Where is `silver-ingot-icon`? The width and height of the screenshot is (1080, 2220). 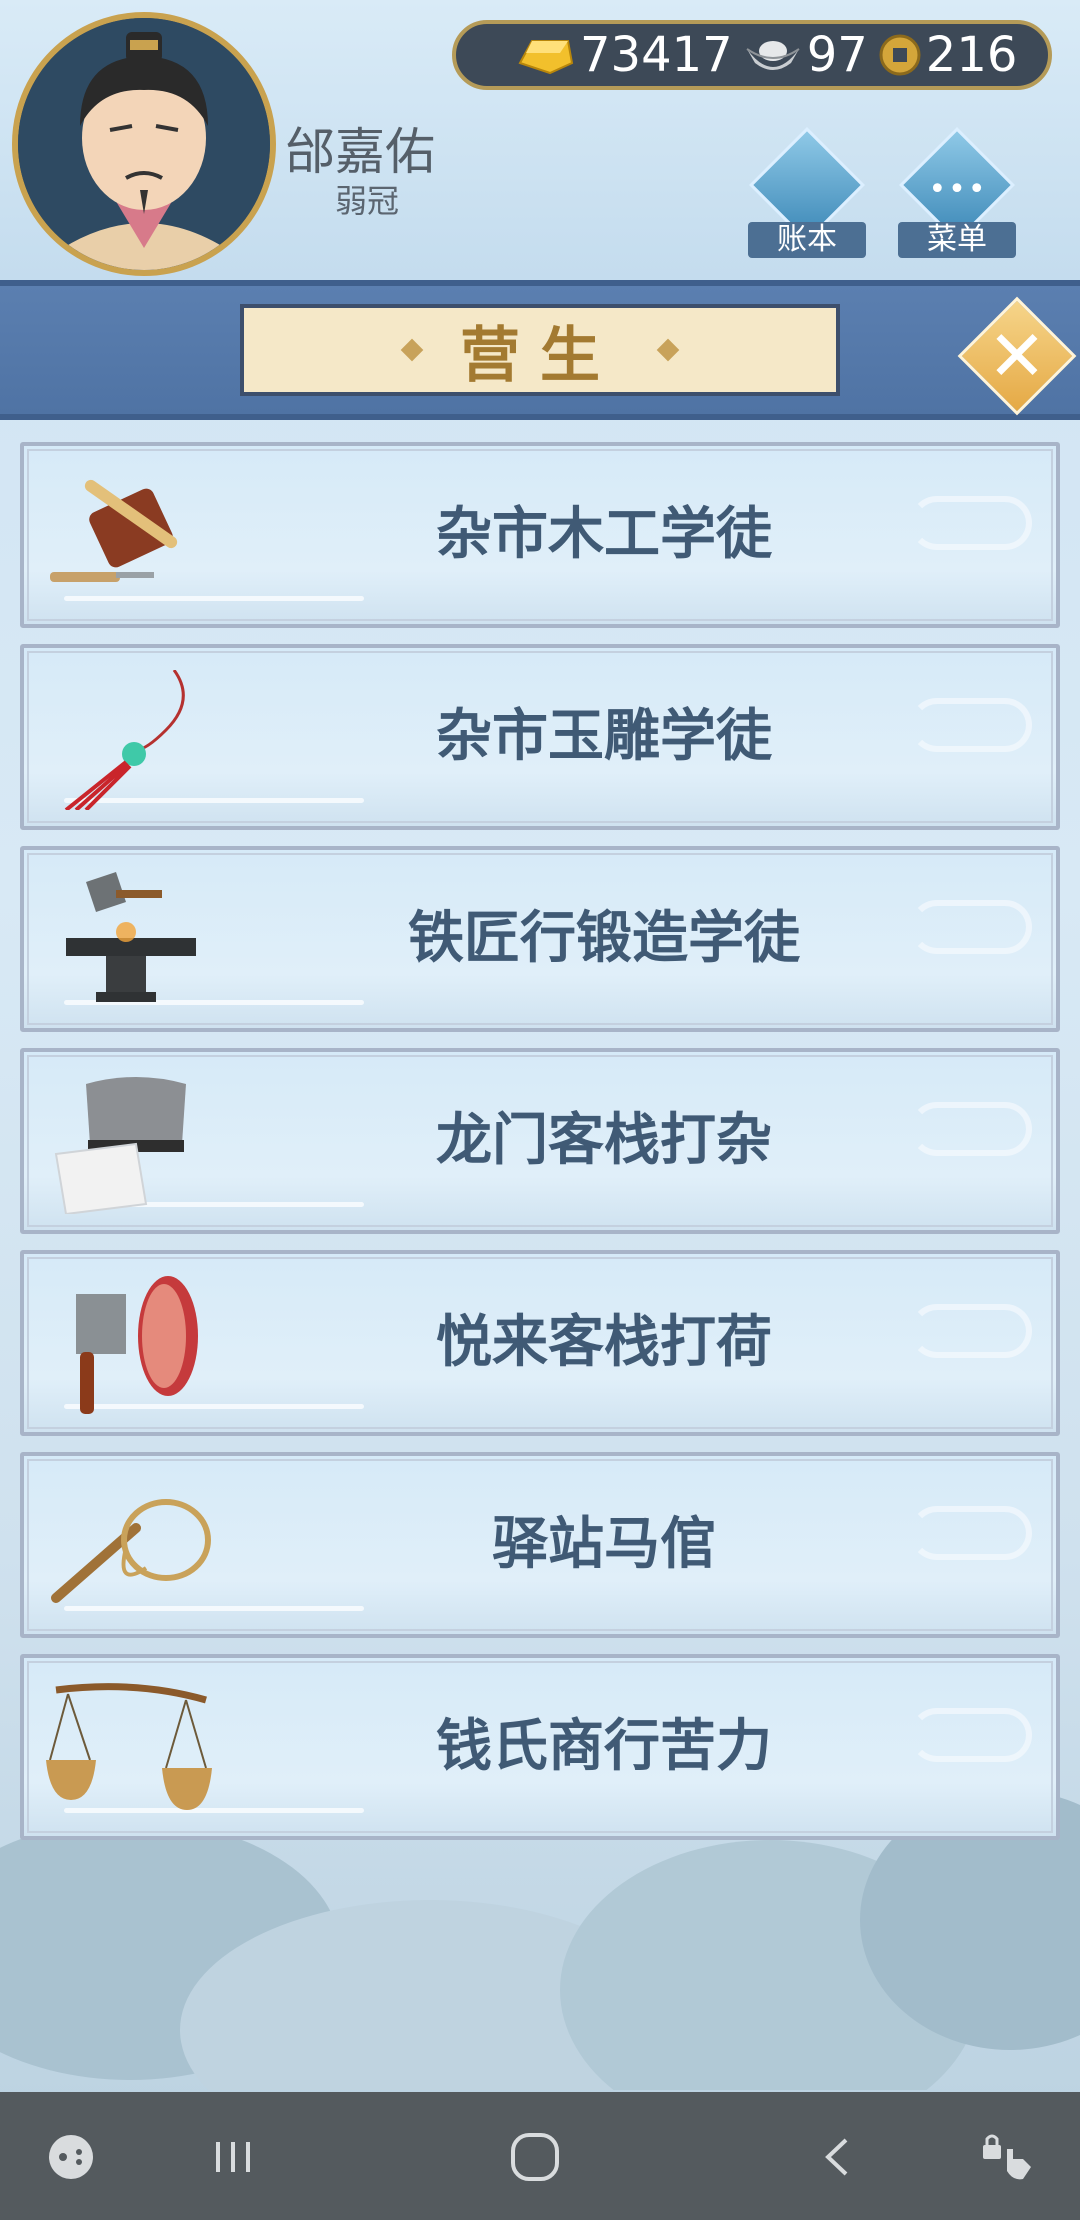
silver-ingot-icon is located at coordinates (773, 55).